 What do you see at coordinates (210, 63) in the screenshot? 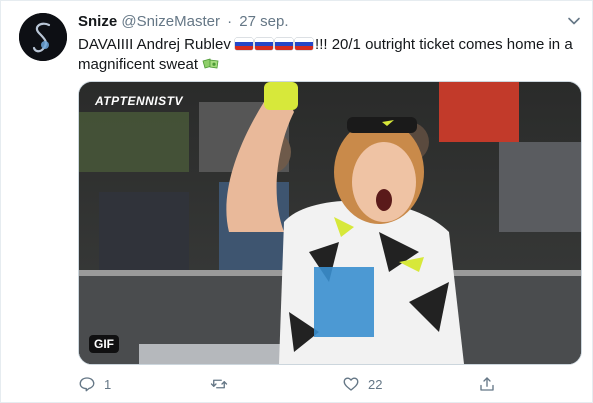
I see `money-with-wings-icon` at bounding box center [210, 63].